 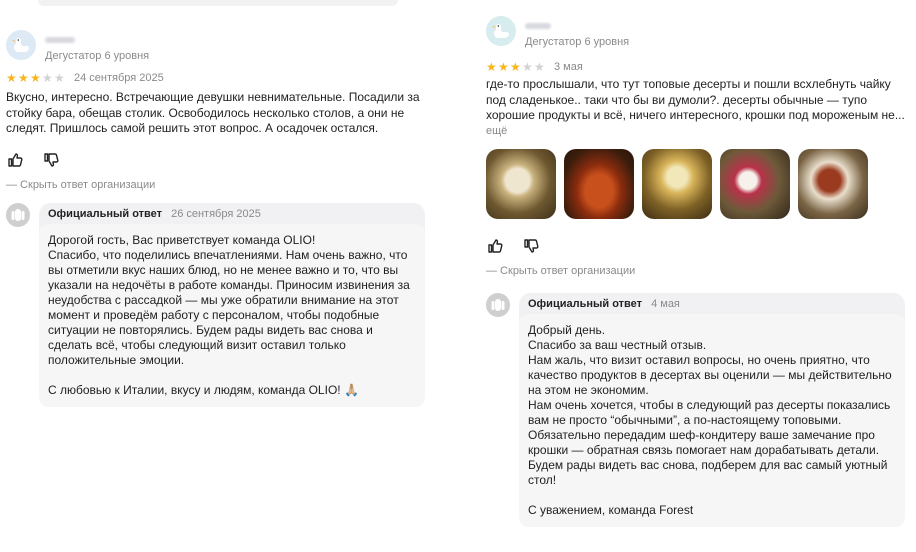 I want to click on tea-teapot-photo, so click(x=599, y=183).